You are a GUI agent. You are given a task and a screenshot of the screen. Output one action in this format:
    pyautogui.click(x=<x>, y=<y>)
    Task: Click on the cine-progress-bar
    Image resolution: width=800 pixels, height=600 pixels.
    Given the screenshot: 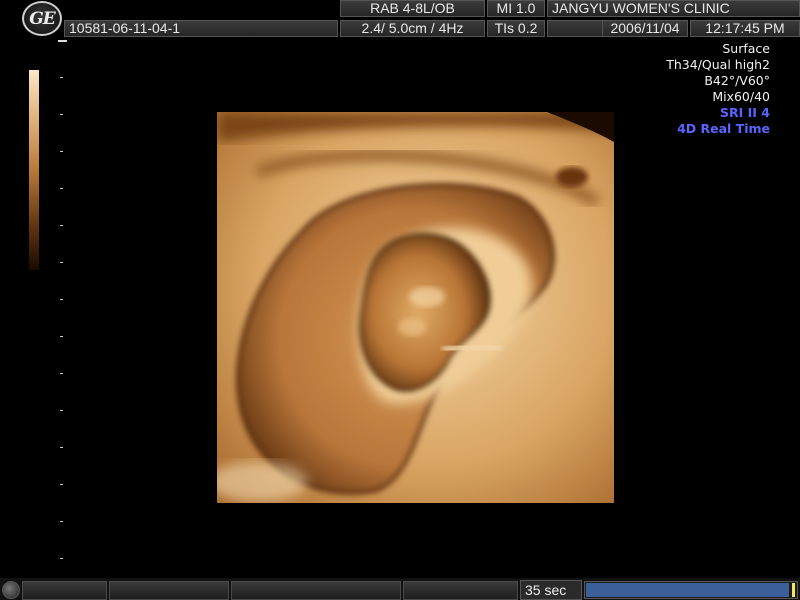 What is the action you would take?
    pyautogui.click(x=691, y=590)
    